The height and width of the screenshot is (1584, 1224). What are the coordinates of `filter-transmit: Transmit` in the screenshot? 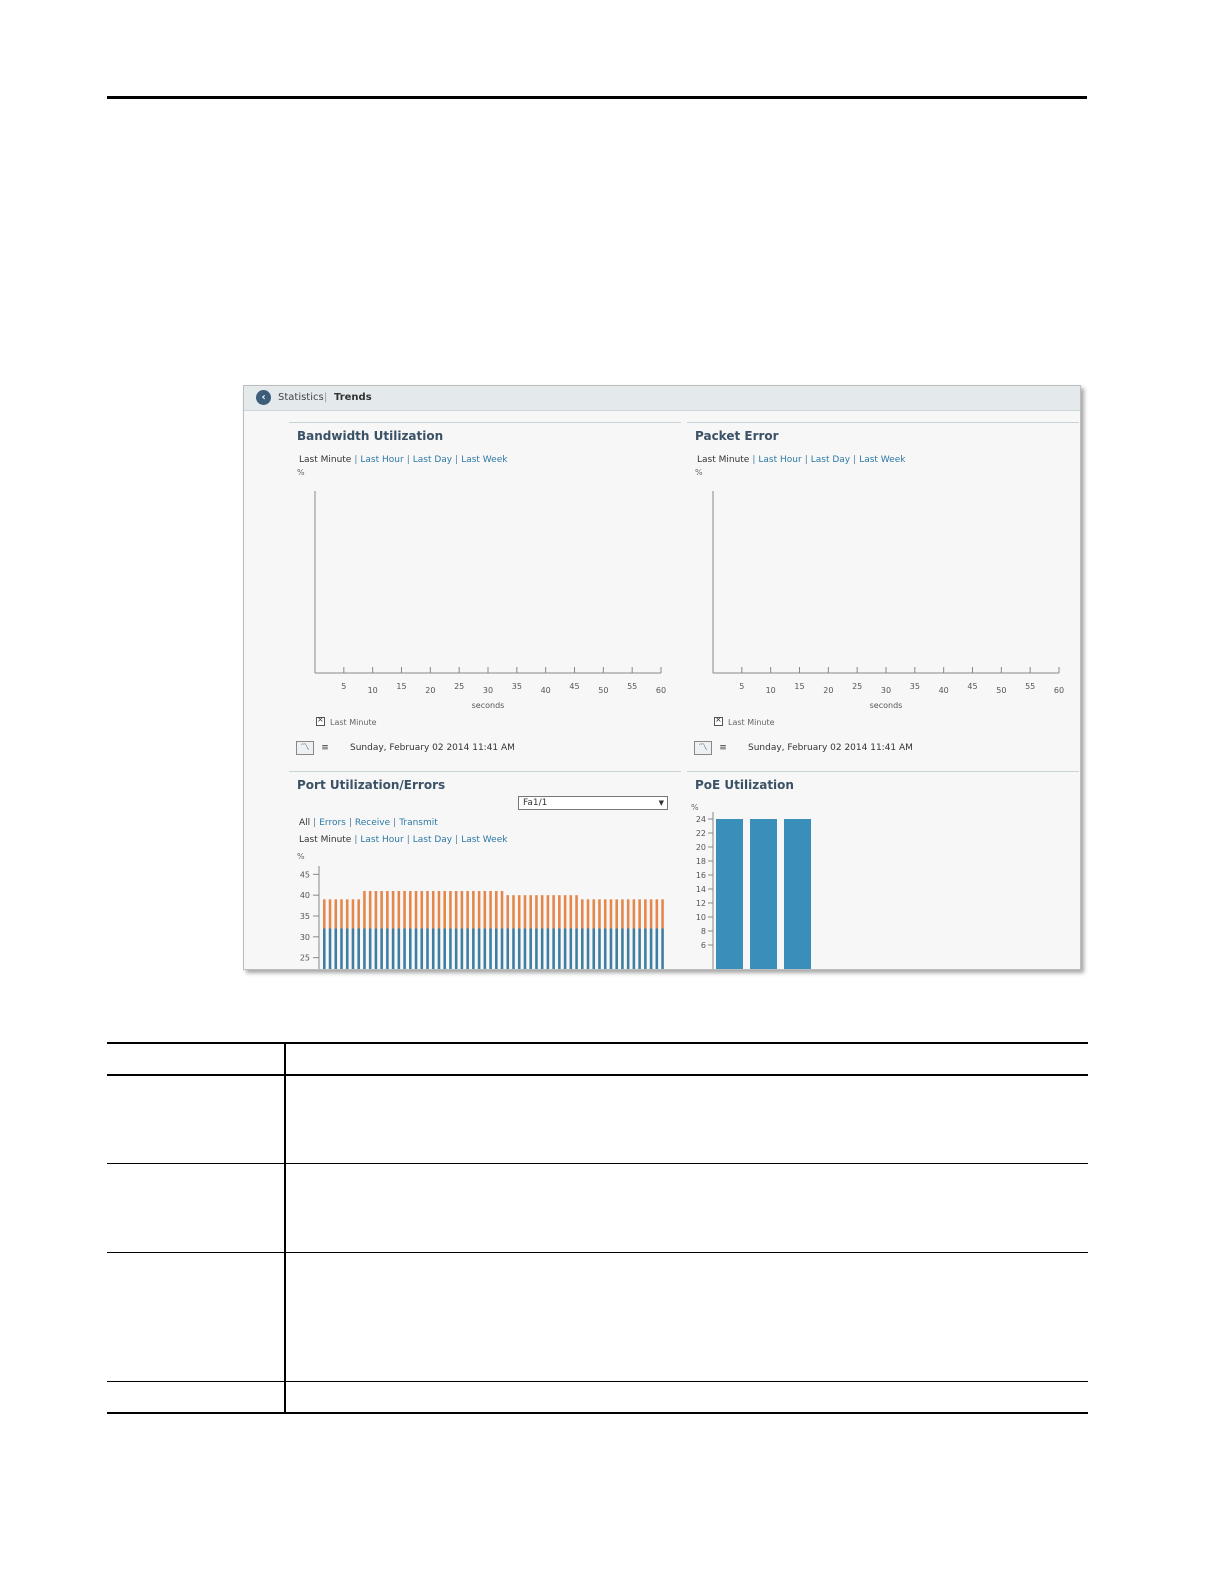 It's located at (418, 823).